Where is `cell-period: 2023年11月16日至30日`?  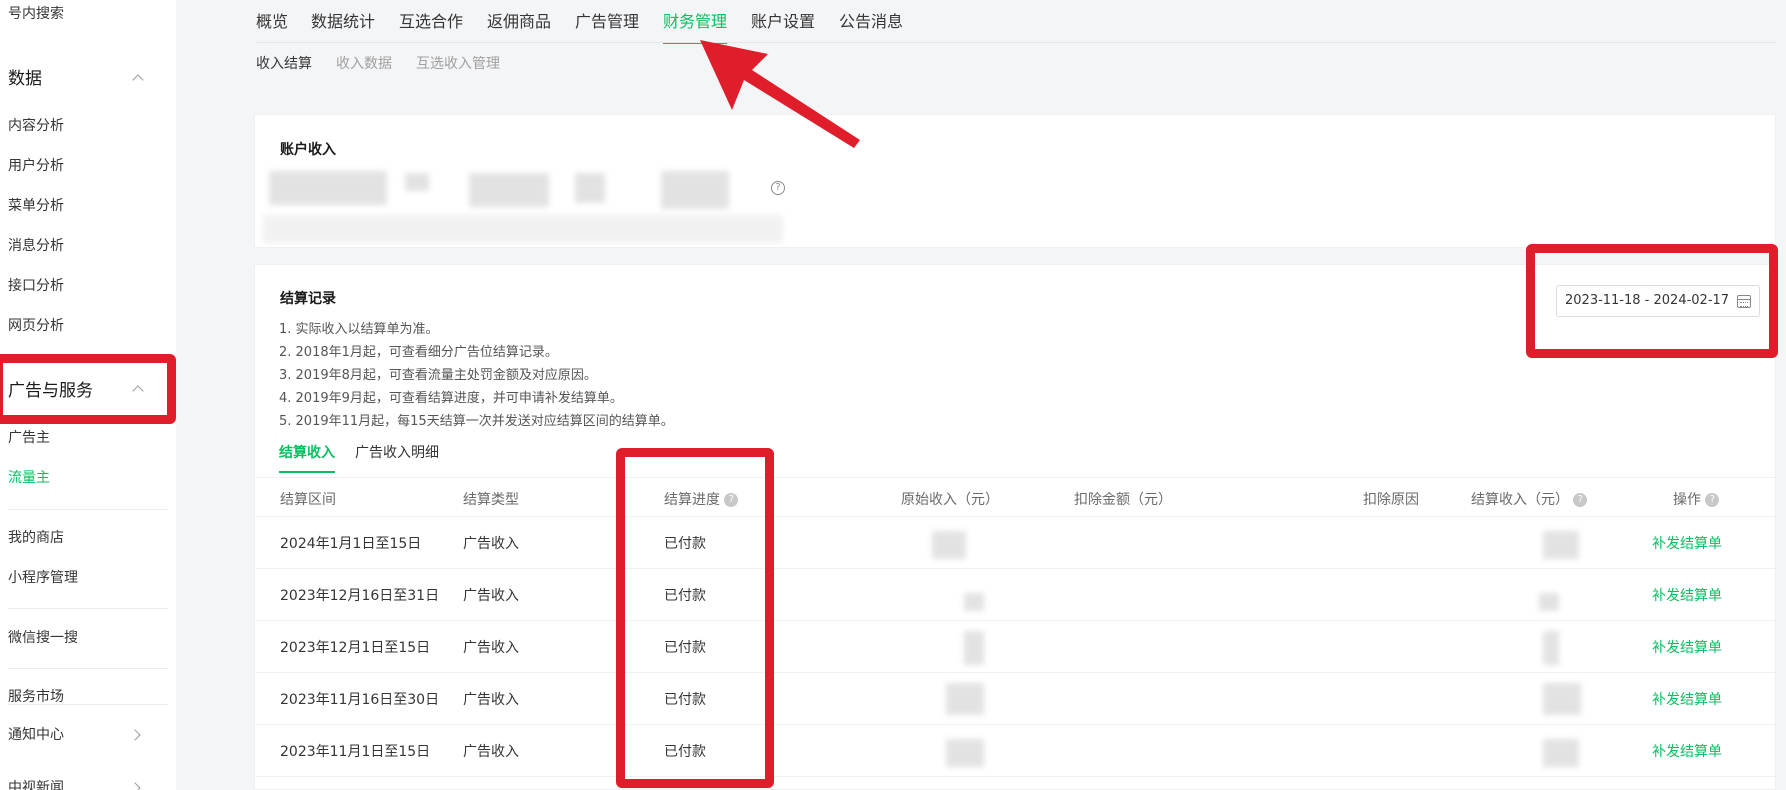 cell-period: 2023年11月16日至30日 is located at coordinates (360, 700).